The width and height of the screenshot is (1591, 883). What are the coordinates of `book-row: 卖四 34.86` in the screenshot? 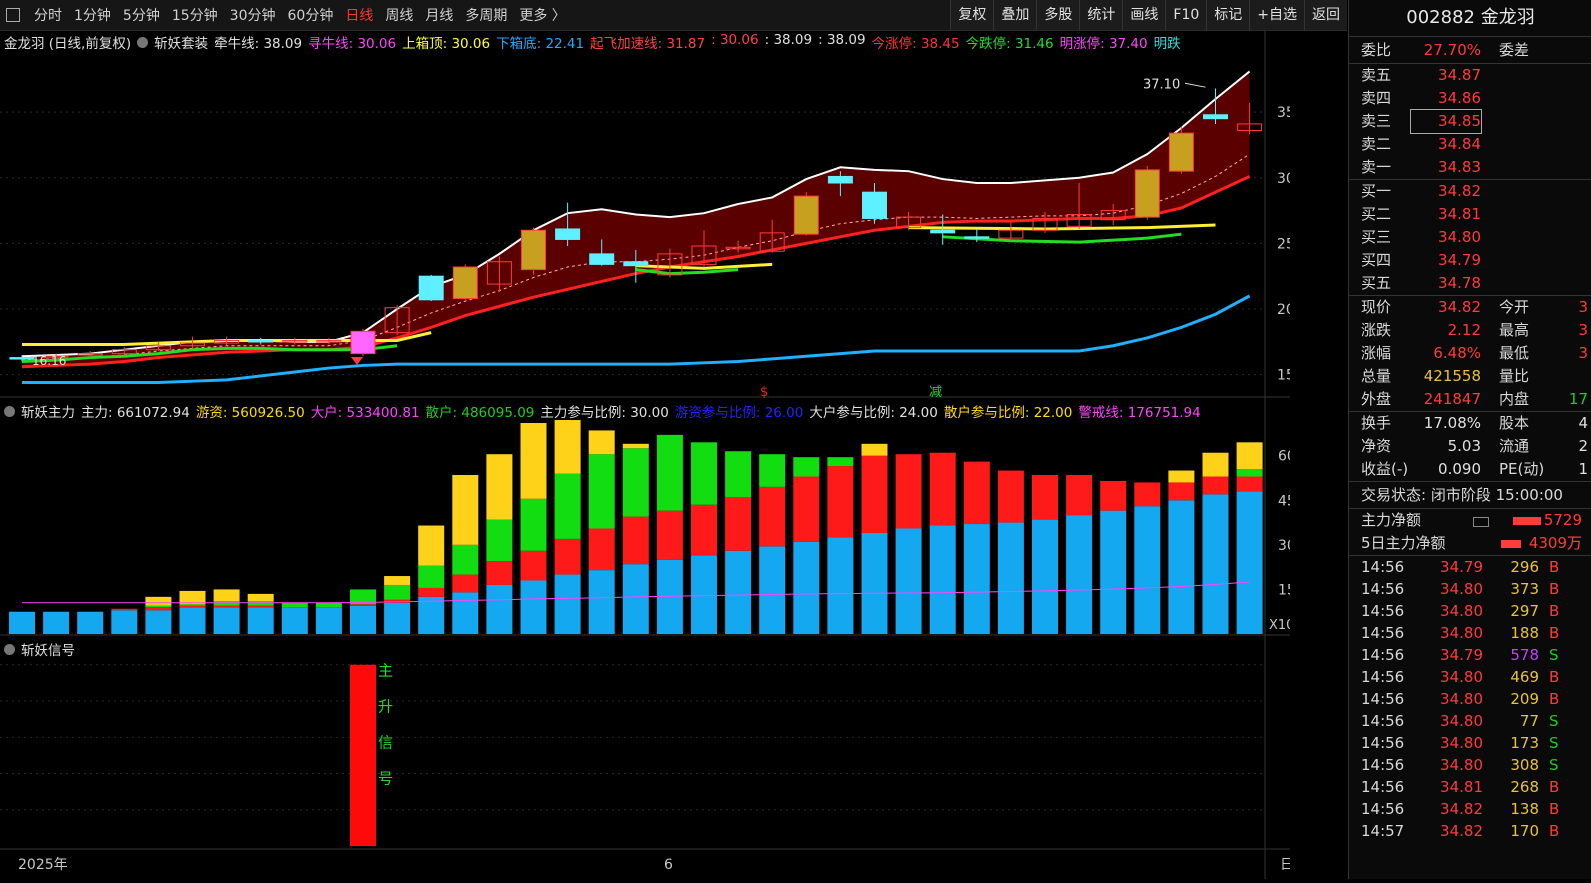 It's located at (1470, 98).